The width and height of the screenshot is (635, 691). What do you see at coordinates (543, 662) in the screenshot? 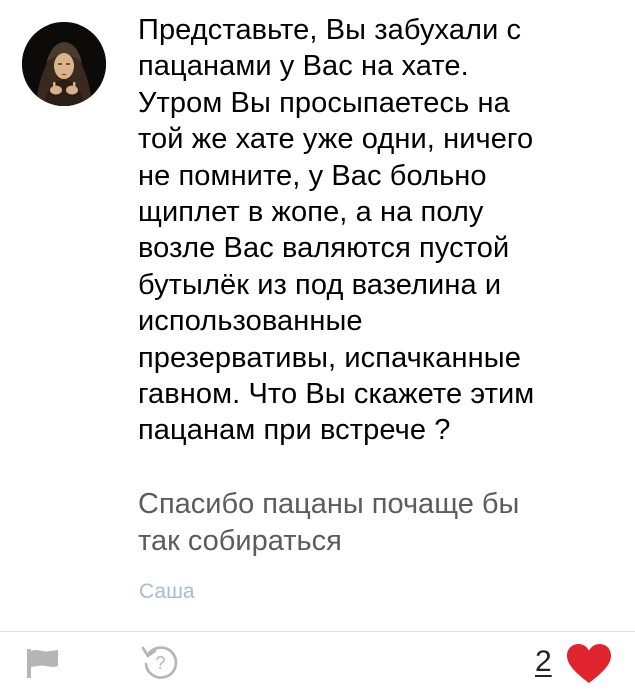
I see `like-count: 2` at bounding box center [543, 662].